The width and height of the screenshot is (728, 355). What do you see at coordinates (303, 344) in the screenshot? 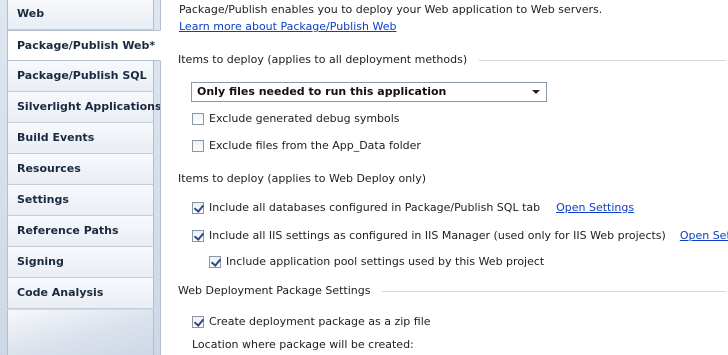
I see `package-location-label: Location where package will be created:` at bounding box center [303, 344].